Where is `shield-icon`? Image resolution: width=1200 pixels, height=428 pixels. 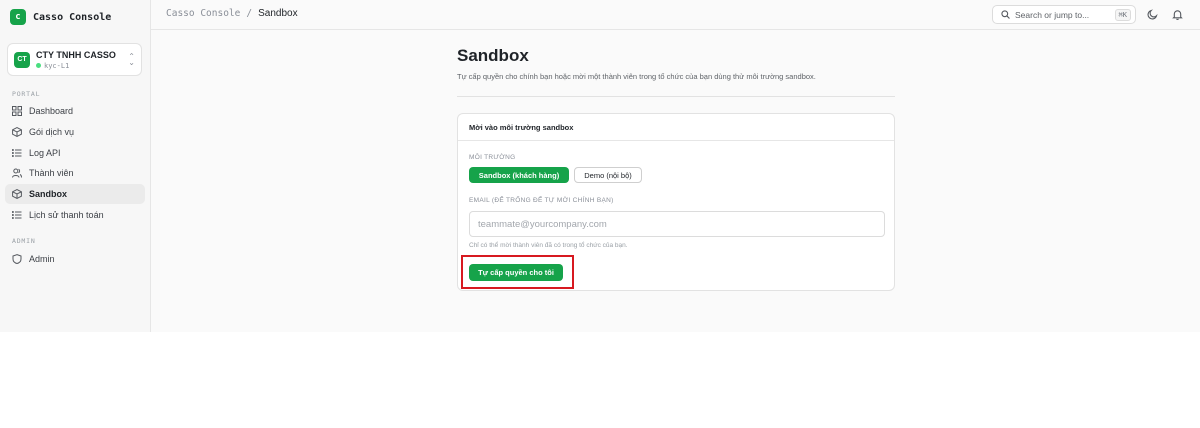 shield-icon is located at coordinates (17, 259).